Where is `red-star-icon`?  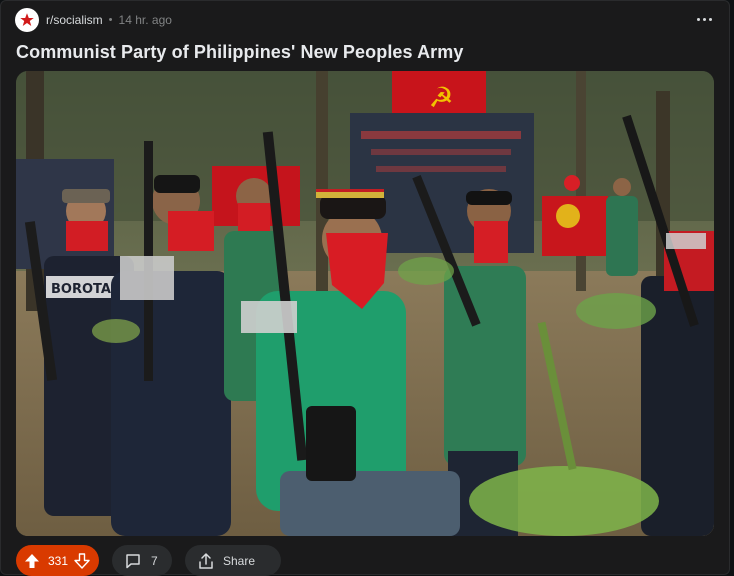 red-star-icon is located at coordinates (27, 20).